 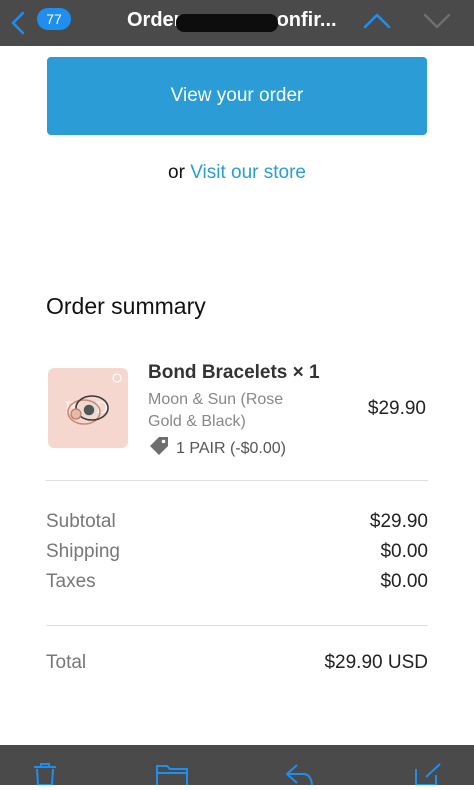 I want to click on subtotal-row: Subtotal $29.90, so click(x=237, y=525).